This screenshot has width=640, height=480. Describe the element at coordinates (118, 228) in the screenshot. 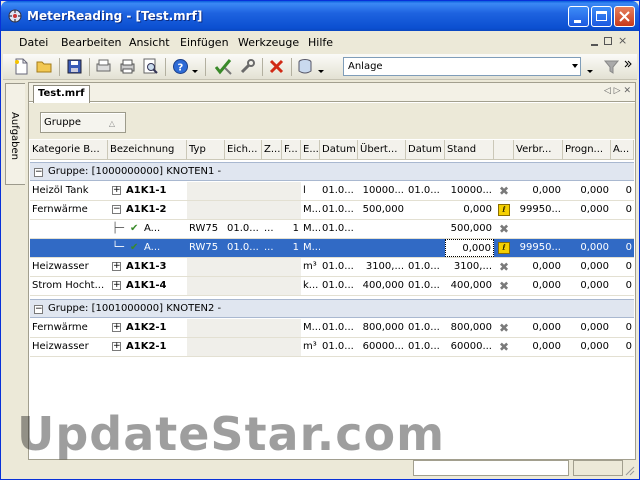

I see `tree-branch-icon: ├─` at that location.